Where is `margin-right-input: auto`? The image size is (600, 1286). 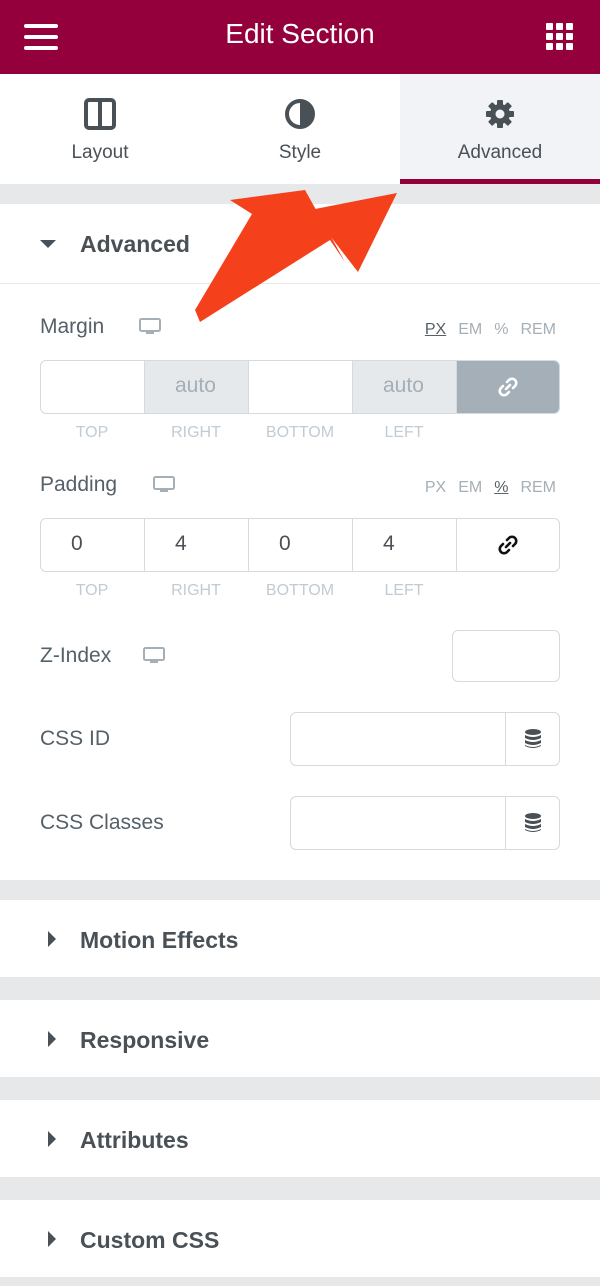 margin-right-input: auto is located at coordinates (197, 387).